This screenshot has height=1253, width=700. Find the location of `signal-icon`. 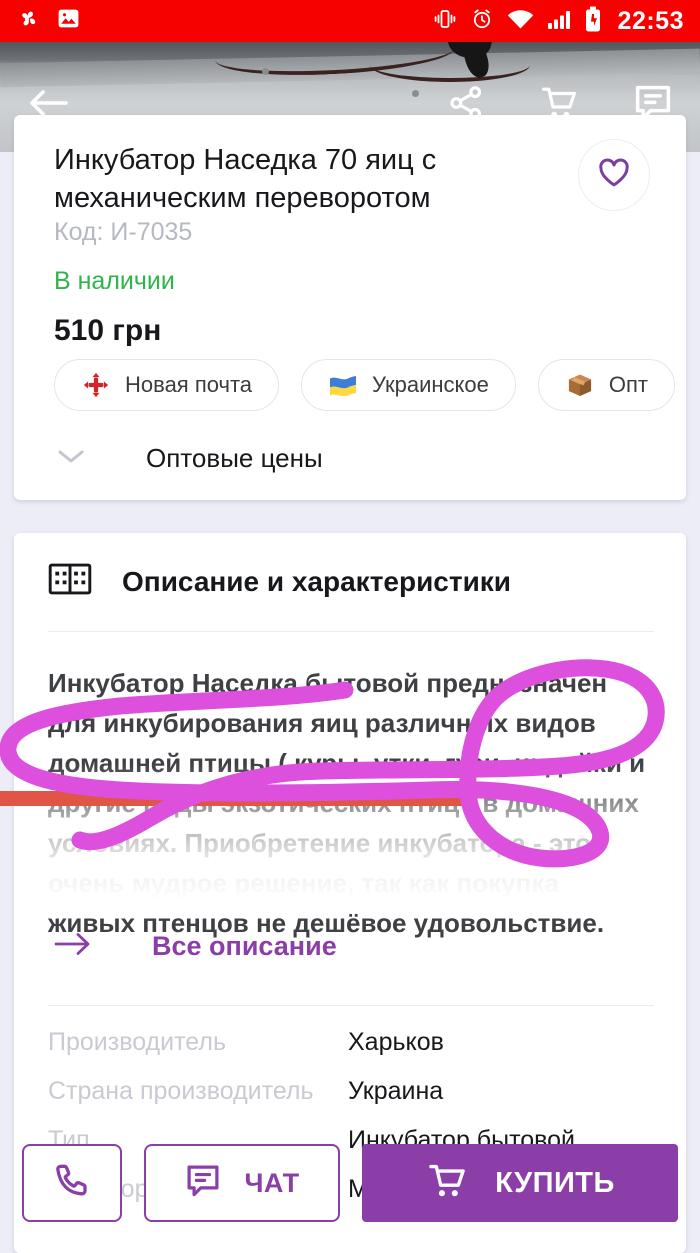

signal-icon is located at coordinates (559, 21).